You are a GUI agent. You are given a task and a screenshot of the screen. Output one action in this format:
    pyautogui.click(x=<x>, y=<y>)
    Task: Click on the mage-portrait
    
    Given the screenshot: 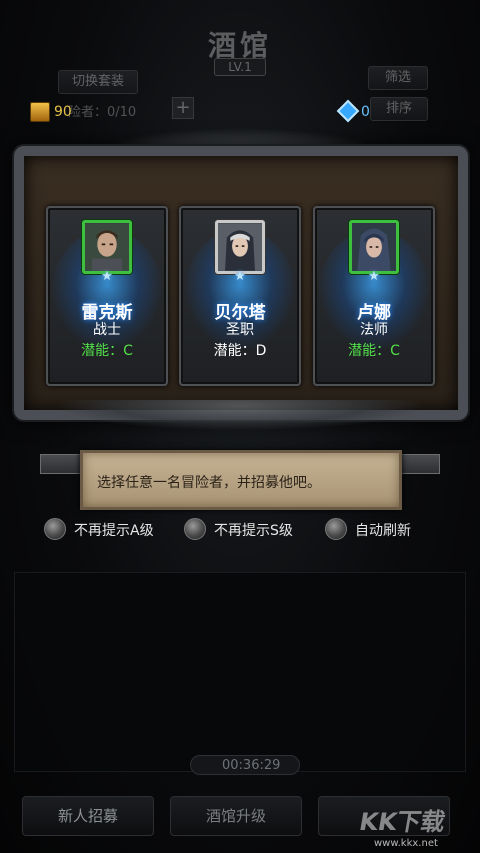 What is the action you would take?
    pyautogui.click(x=374, y=247)
    